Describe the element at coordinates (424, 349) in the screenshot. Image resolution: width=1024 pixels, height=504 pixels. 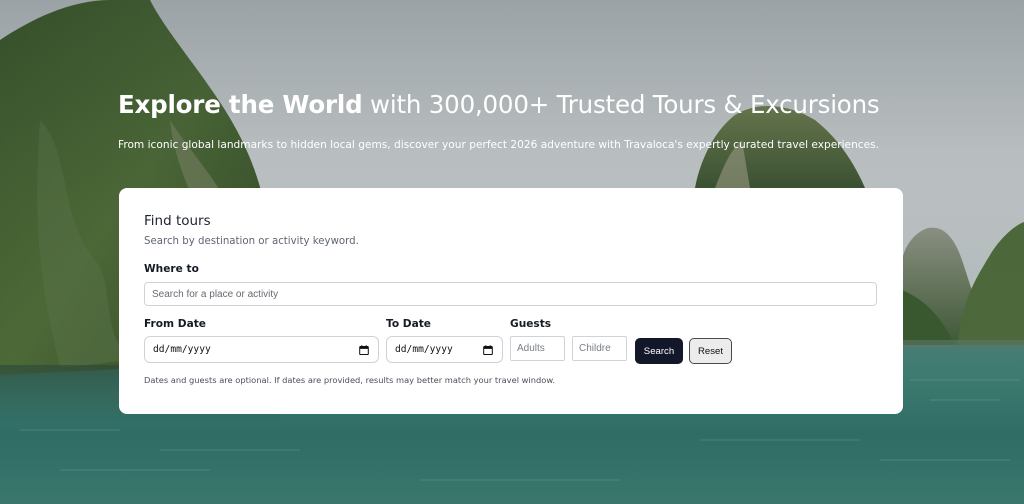
I see `to-date-value: dd/mm/yyyy` at that location.